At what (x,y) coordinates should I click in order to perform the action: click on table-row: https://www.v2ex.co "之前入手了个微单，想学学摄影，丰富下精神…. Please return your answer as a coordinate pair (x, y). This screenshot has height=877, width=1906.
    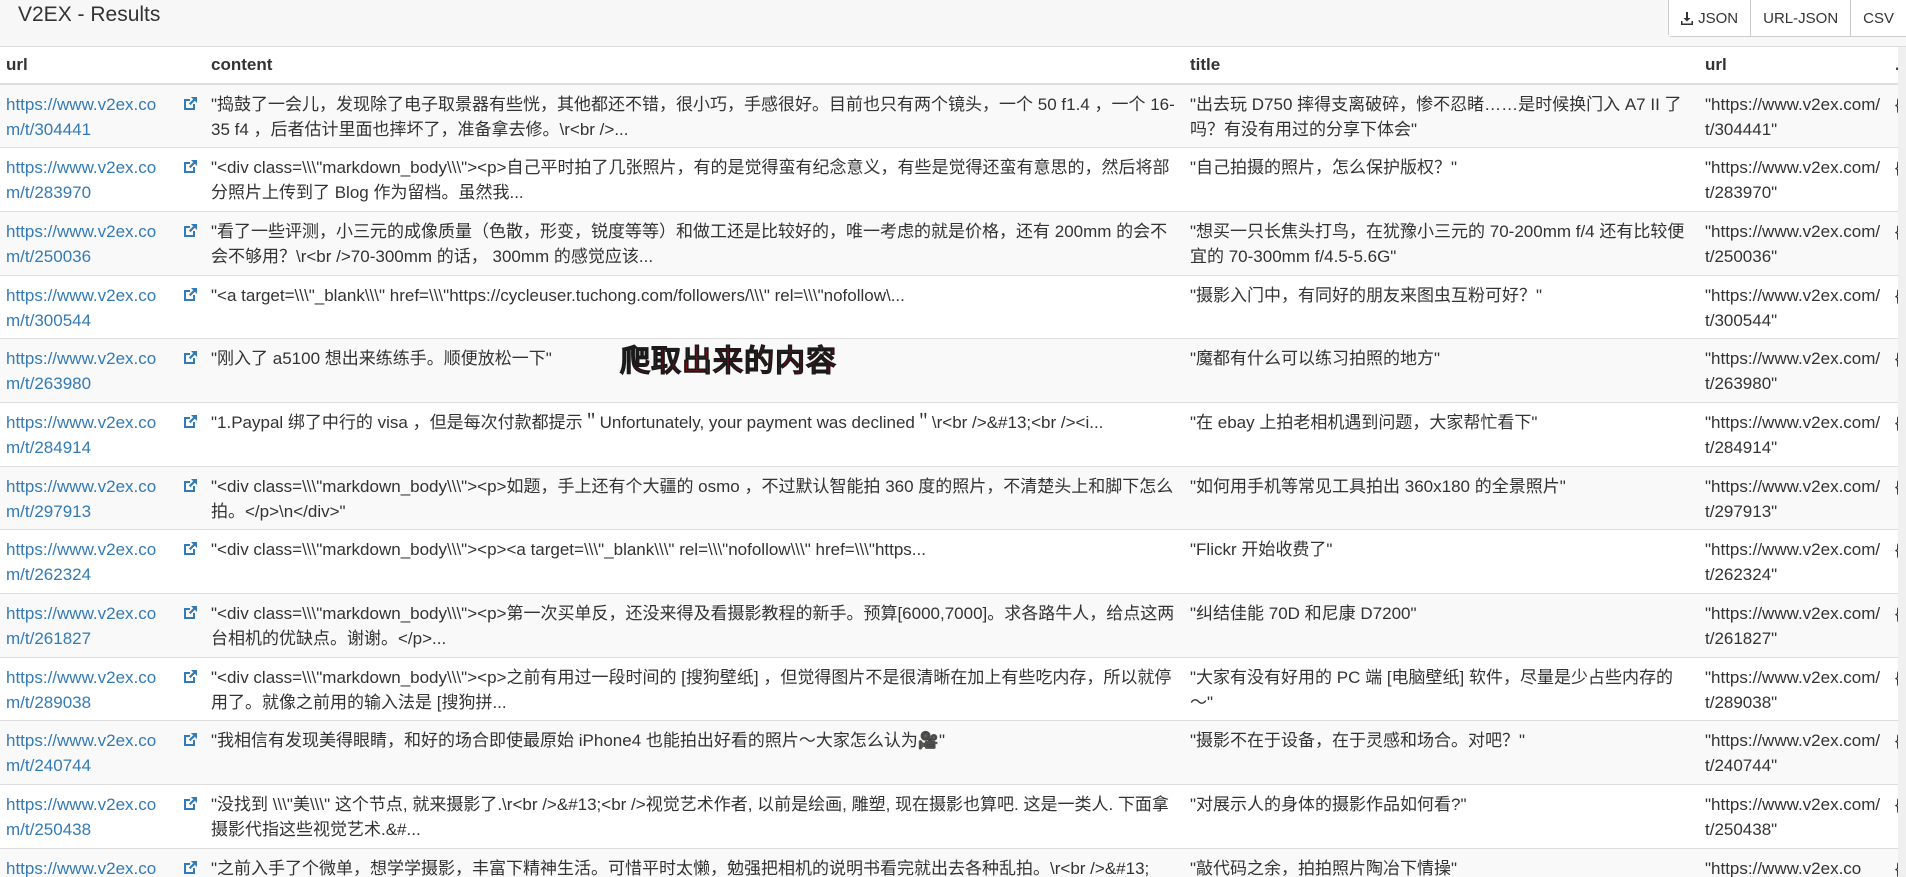
    Looking at the image, I should click on (953, 862).